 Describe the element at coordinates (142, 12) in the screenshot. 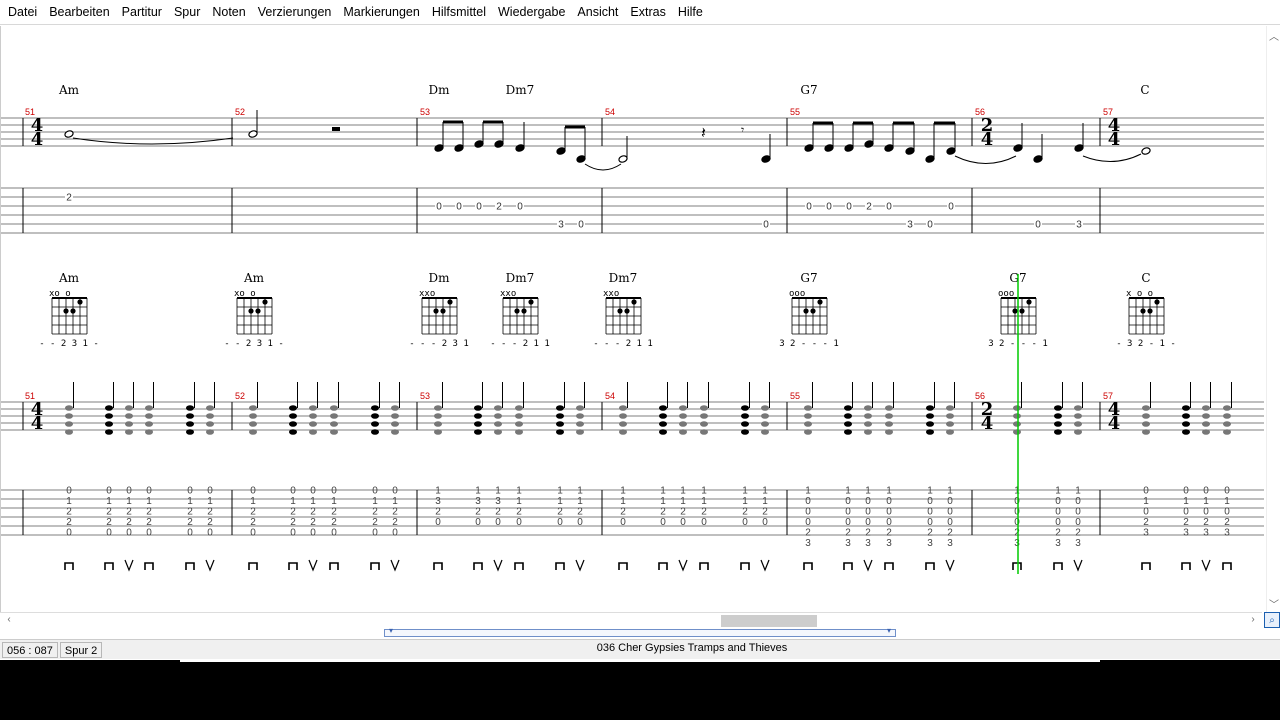

I see `menu-item-partitur: Partitur` at that location.